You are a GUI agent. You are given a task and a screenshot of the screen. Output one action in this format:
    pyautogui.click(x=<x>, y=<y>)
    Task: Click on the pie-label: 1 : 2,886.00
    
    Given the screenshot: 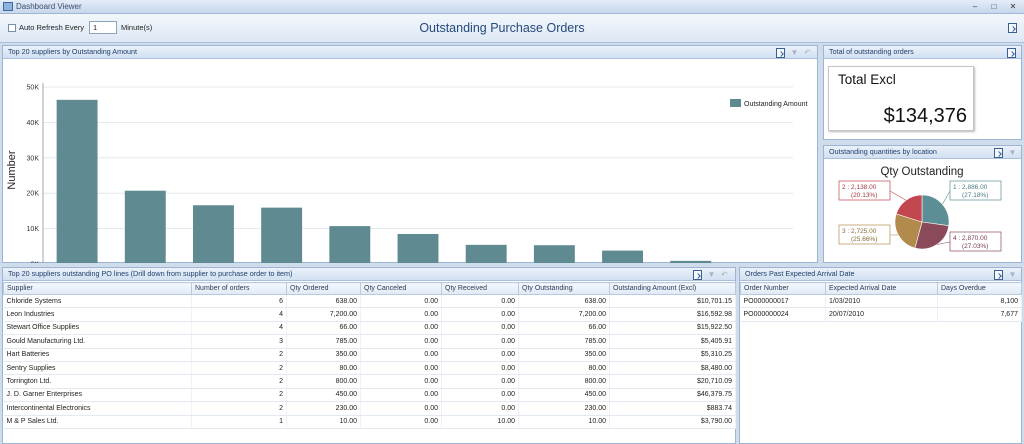 What is the action you would take?
    pyautogui.click(x=970, y=187)
    